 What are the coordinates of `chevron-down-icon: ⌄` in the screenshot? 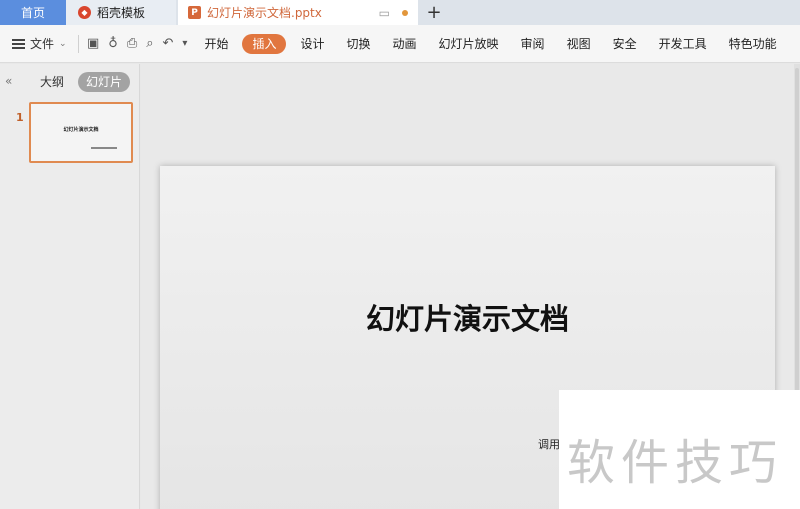 It's located at (63, 43).